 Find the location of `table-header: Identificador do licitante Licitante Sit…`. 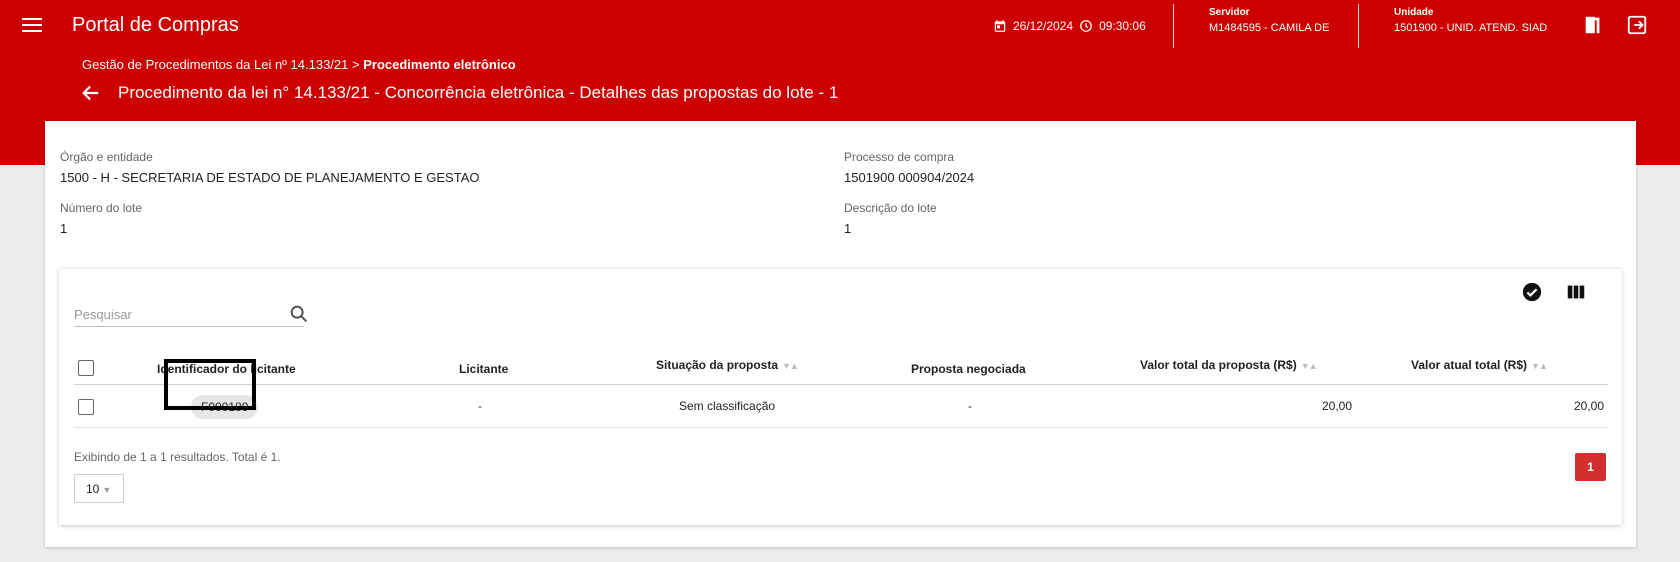

table-header: Identificador do licitante Licitante Sit… is located at coordinates (841, 368).